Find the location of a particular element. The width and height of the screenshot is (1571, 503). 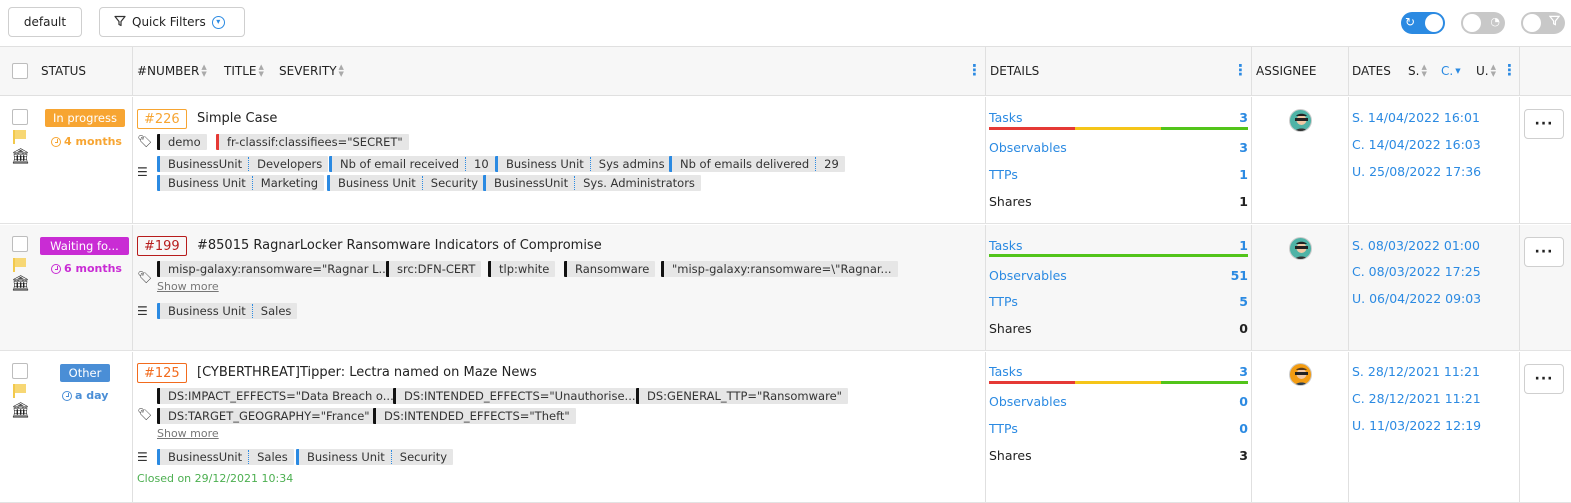

tag-chip: demo is located at coordinates (182, 142).